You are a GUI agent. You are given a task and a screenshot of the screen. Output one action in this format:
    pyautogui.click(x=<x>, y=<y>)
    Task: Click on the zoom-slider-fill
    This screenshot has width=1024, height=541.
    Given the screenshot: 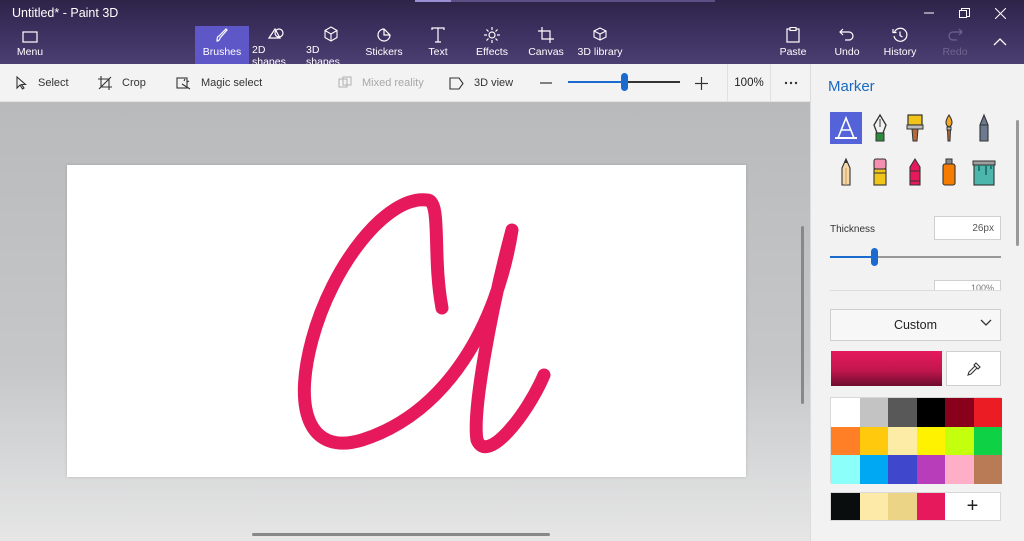 What is the action you would take?
    pyautogui.click(x=596, y=82)
    